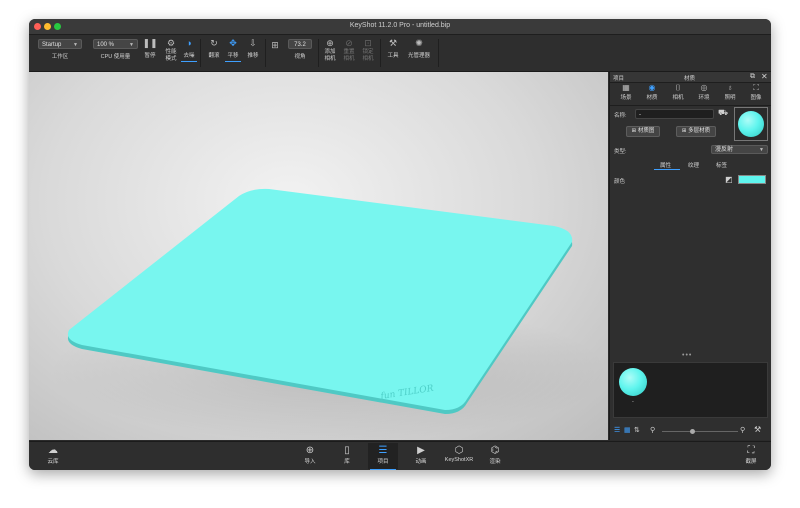 The width and height of the screenshot is (800, 508). I want to click on material-preview, so click(751, 124).